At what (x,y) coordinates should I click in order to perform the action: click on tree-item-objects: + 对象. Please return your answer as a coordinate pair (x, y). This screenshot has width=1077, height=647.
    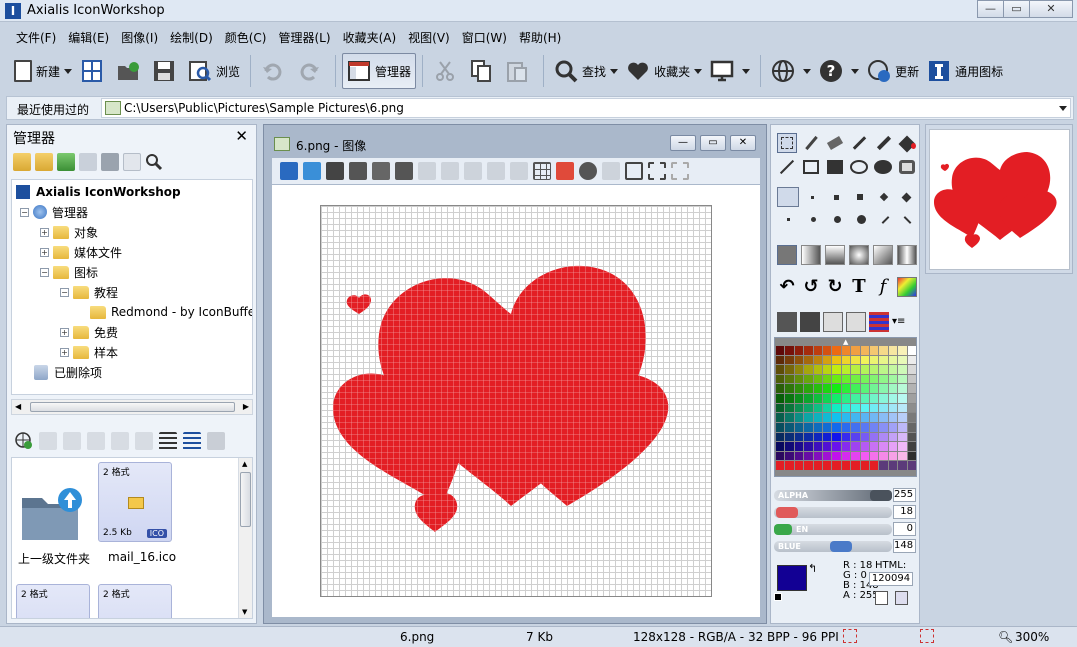
    Looking at the image, I should click on (69, 232).